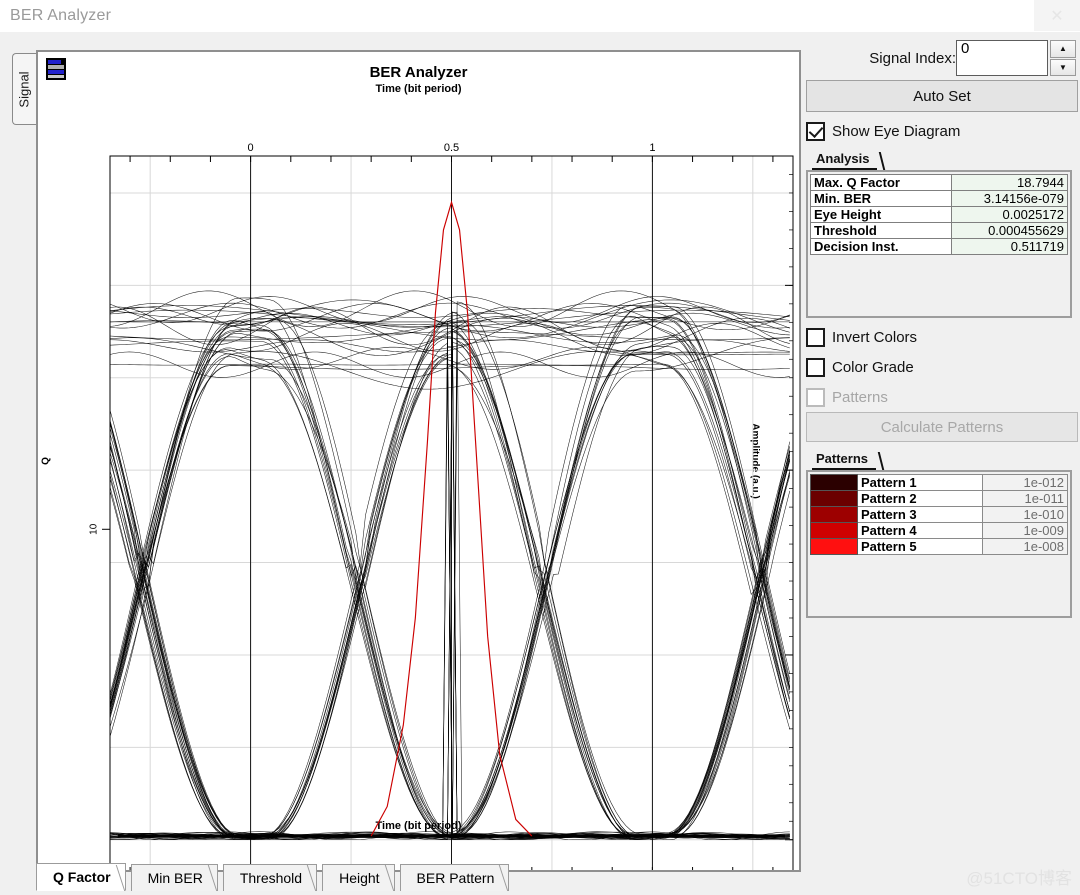 This screenshot has width=1080, height=895. What do you see at coordinates (860, 397) in the screenshot?
I see `patterns-checkbox-label: Patterns` at bounding box center [860, 397].